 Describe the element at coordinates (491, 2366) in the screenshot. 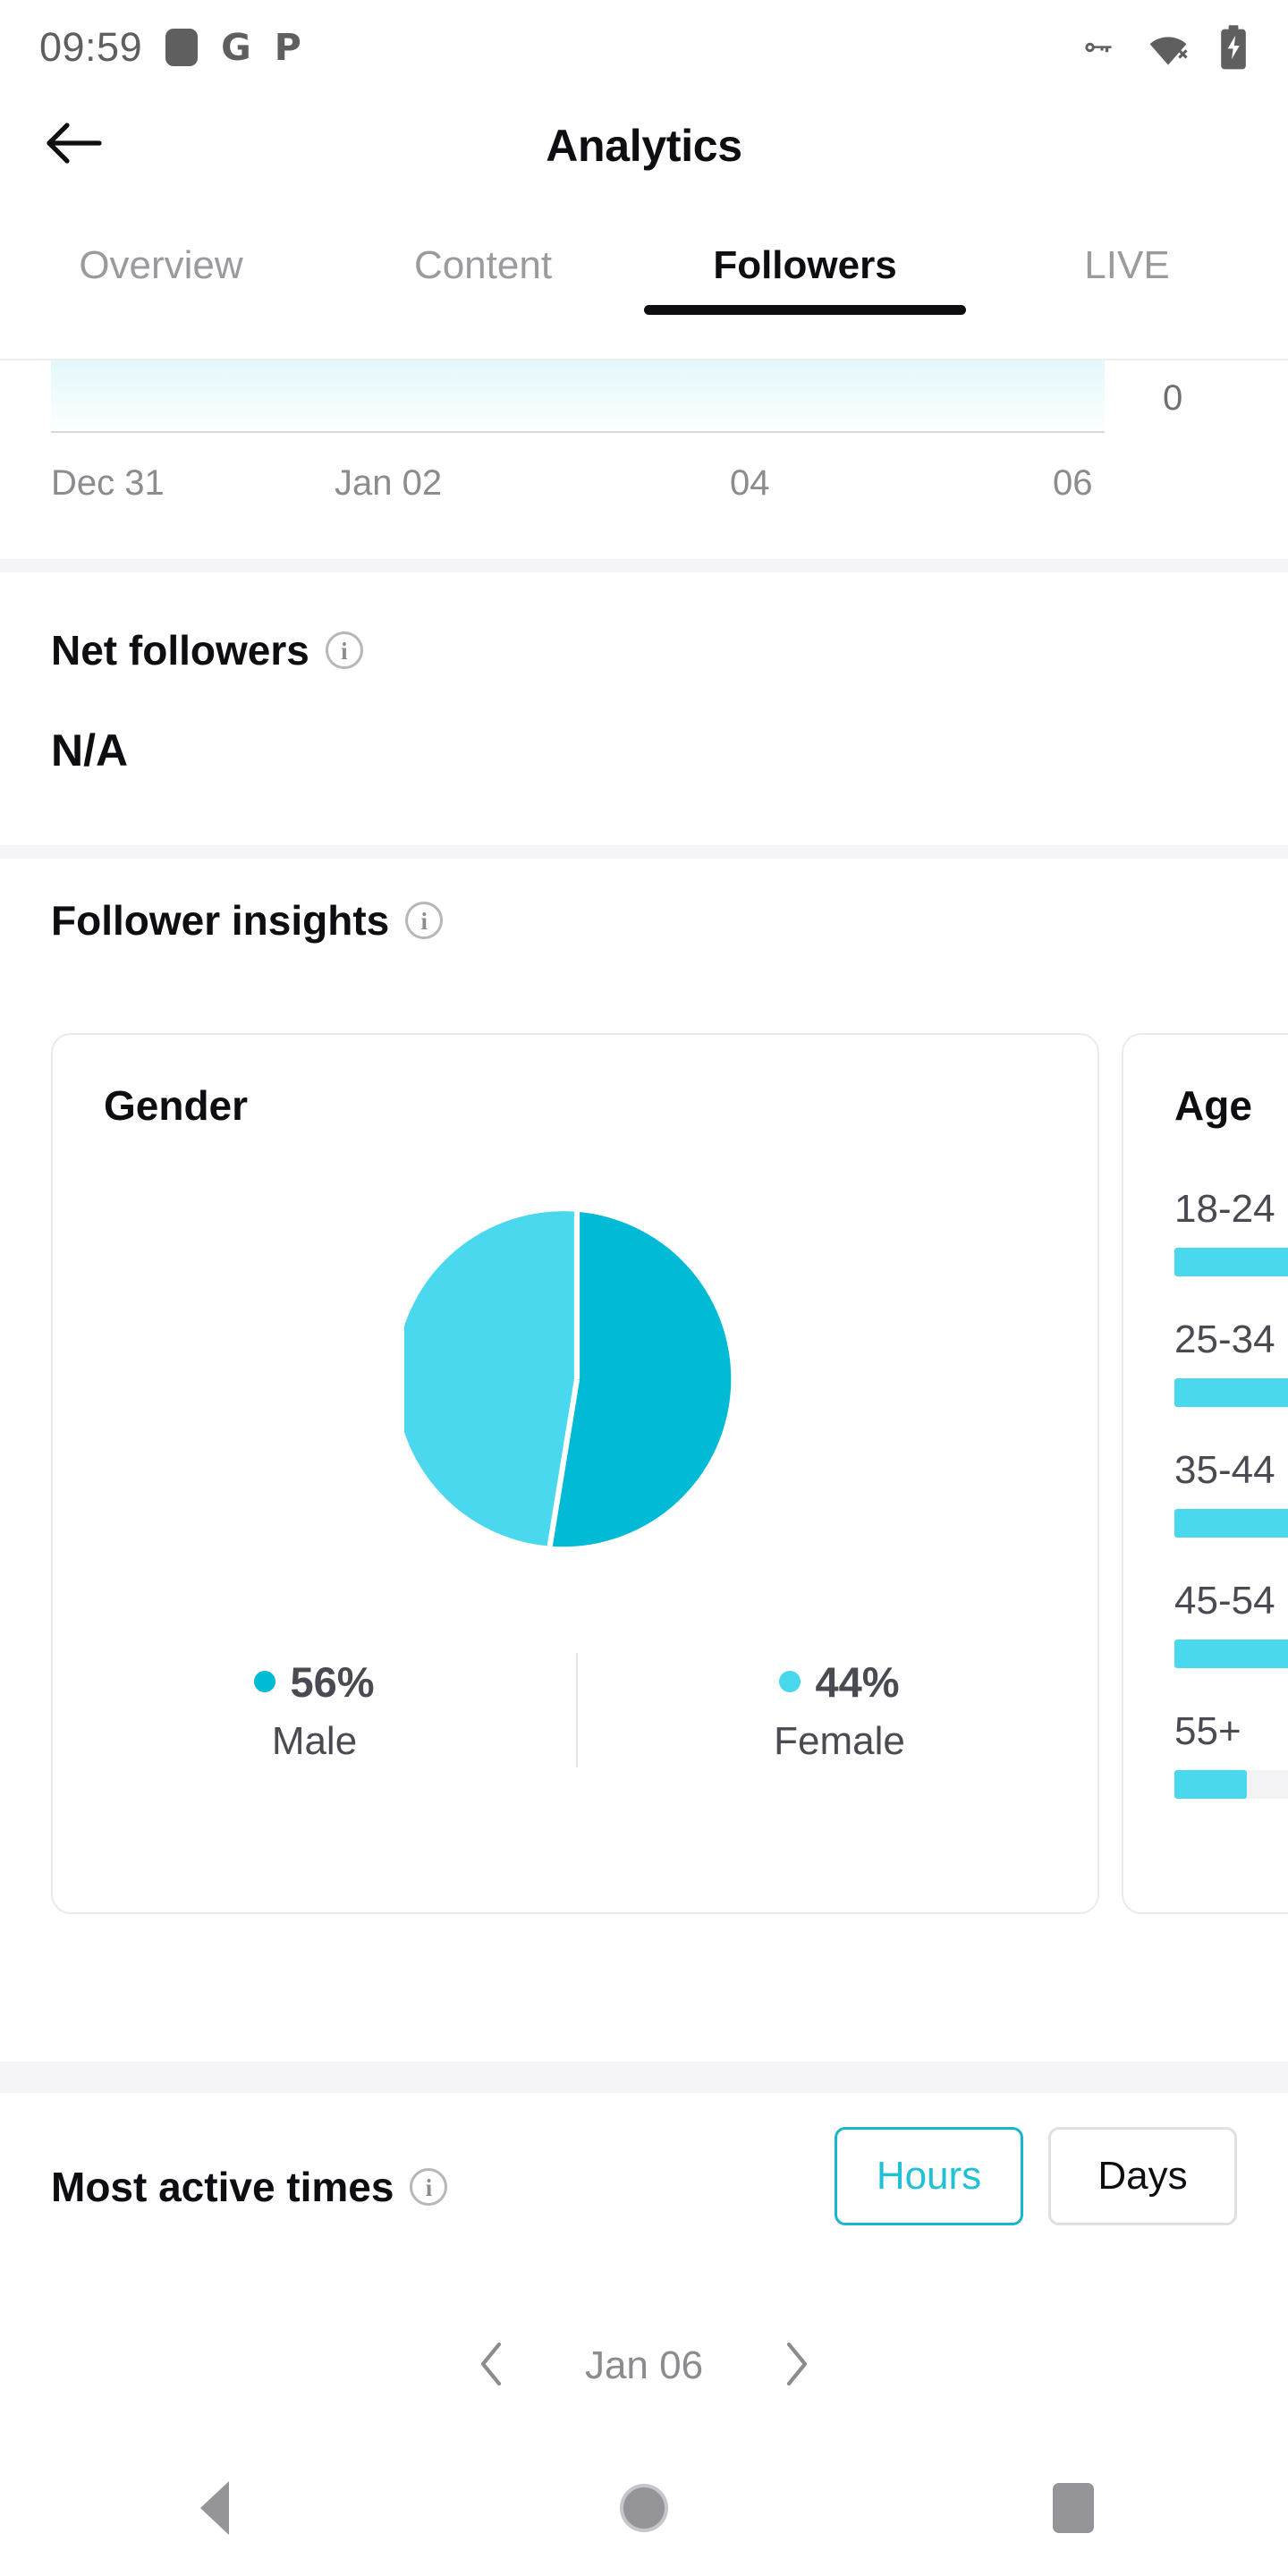

I see `chevron-left-icon` at that location.